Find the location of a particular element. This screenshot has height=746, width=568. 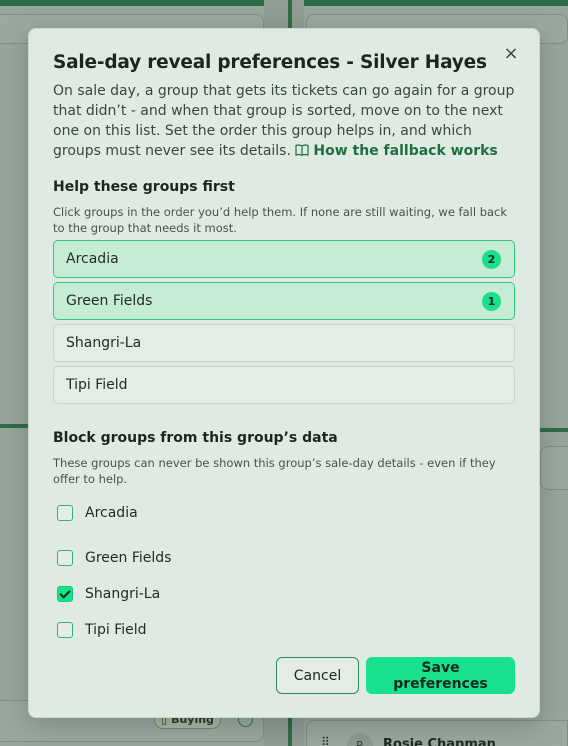

block-section-title: Block groups from this group’s data is located at coordinates (195, 438).